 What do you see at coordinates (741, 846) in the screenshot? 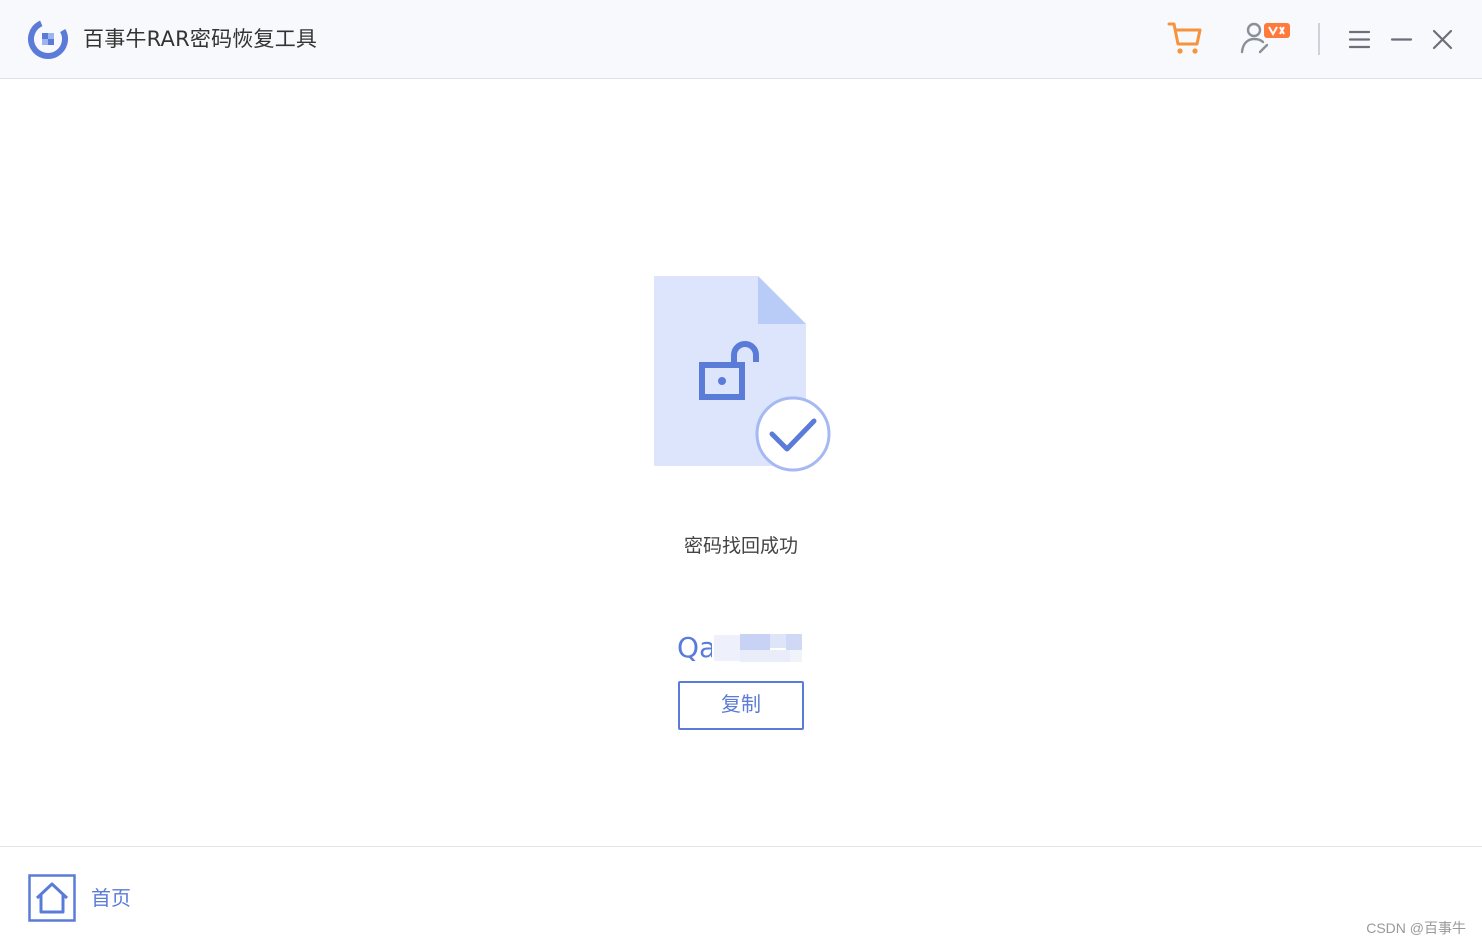
I see `footer-divider` at bounding box center [741, 846].